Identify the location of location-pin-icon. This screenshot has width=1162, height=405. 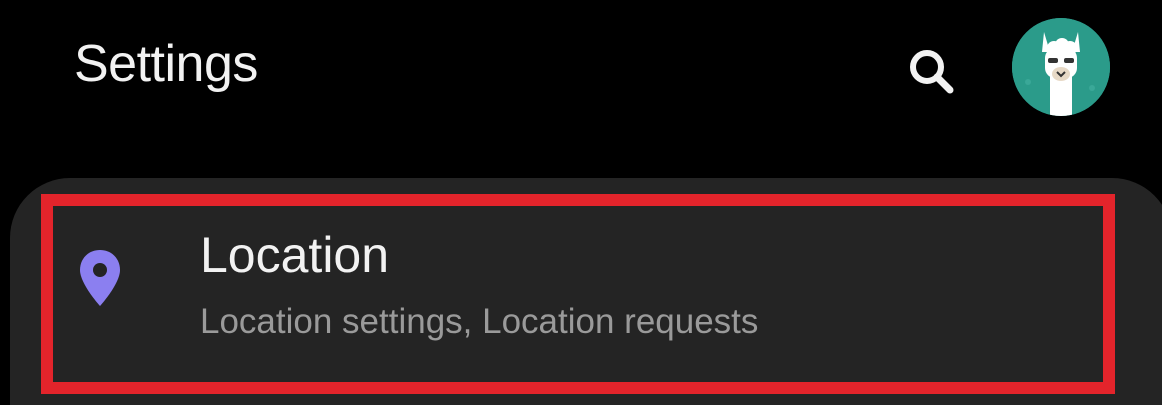
(100, 278).